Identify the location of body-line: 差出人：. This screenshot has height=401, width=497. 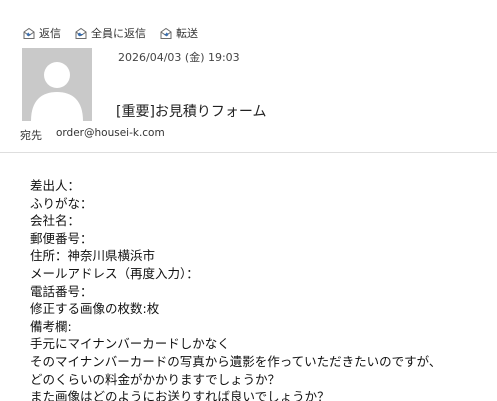
(55, 185).